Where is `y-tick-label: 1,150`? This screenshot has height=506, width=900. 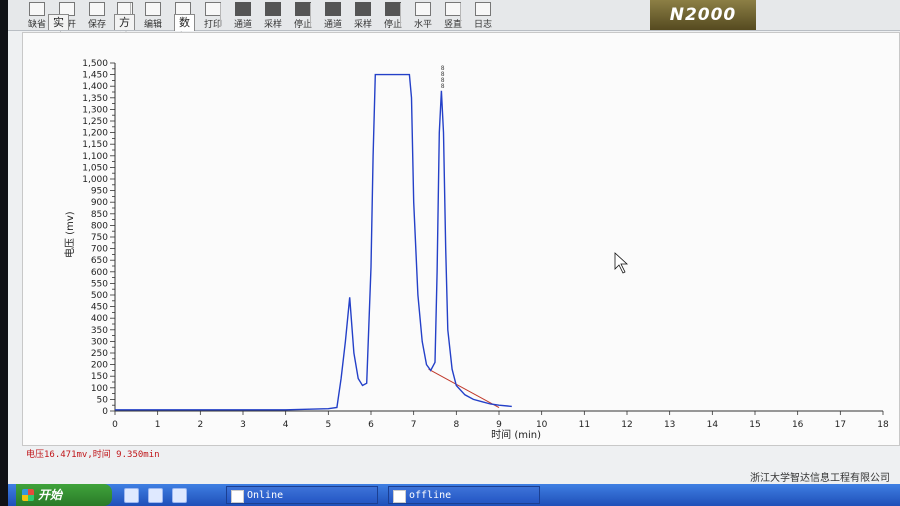
y-tick-label: 1,150 is located at coordinates (95, 145).